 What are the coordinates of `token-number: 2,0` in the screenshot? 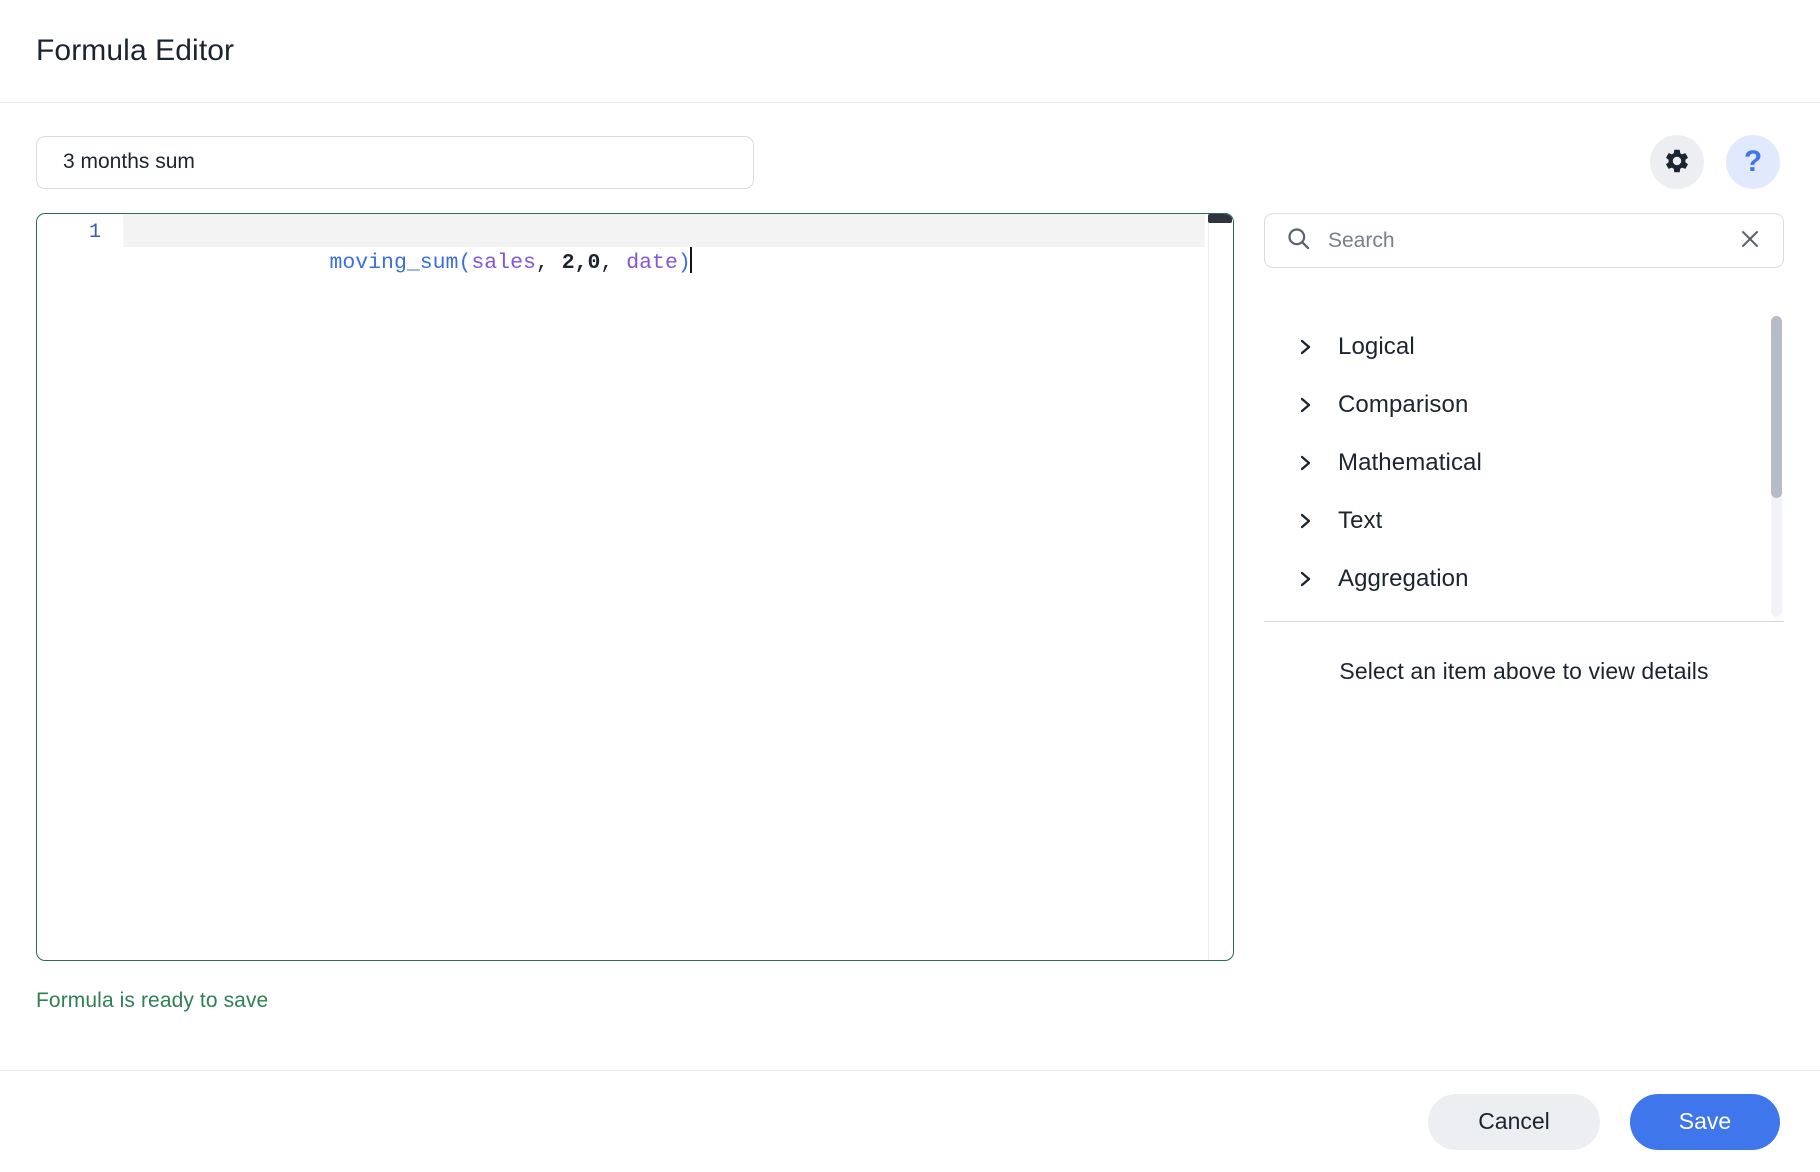 It's located at (581, 263).